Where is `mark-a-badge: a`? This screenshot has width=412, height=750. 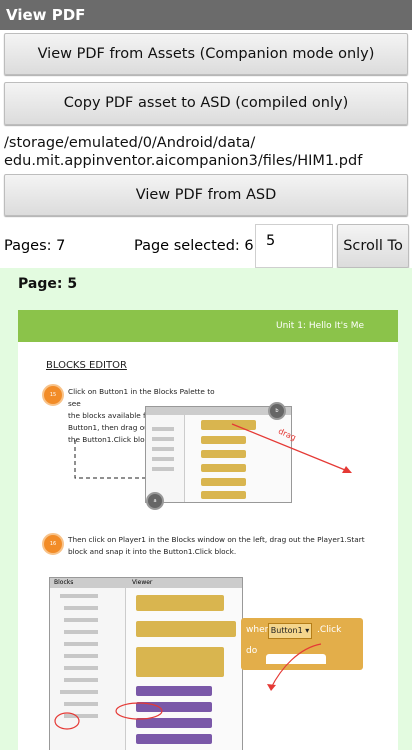 mark-a-badge: a is located at coordinates (155, 501).